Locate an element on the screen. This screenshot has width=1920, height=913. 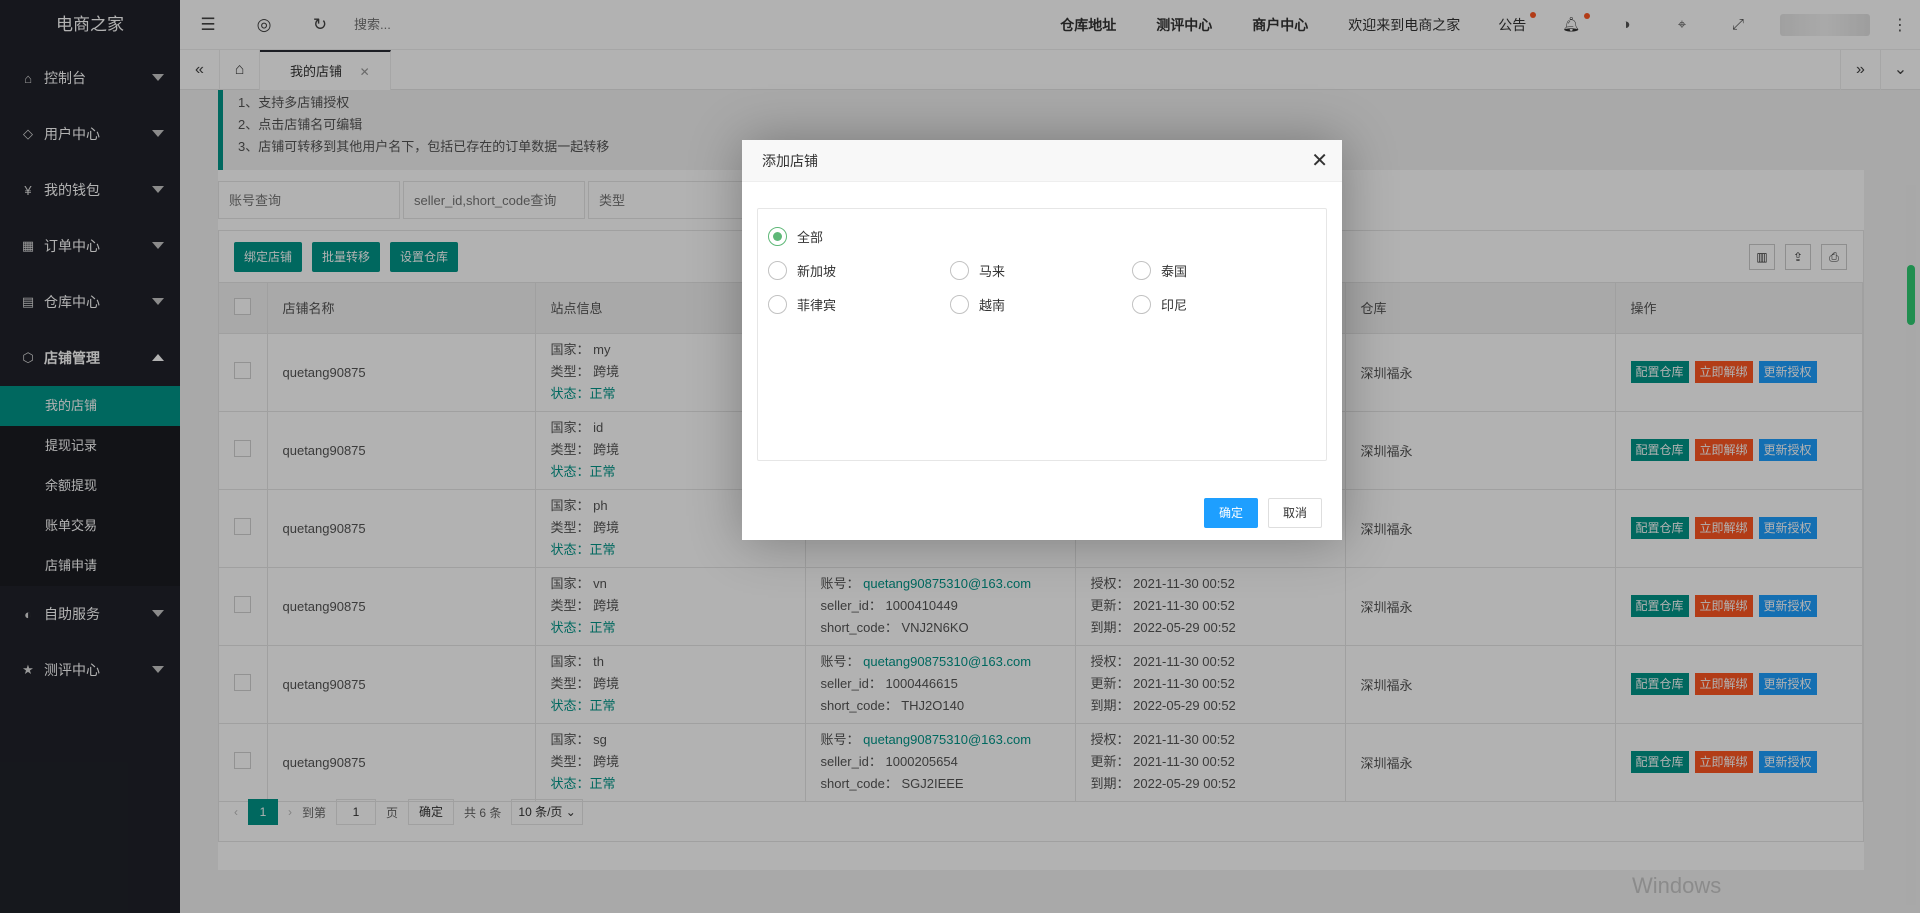
add-store-dialog: 添加店铺 ✕ 全部 新加坡 马来 泰国 菲律宾 越南 印尼 确定 取消 is located at coordinates (1042, 340).